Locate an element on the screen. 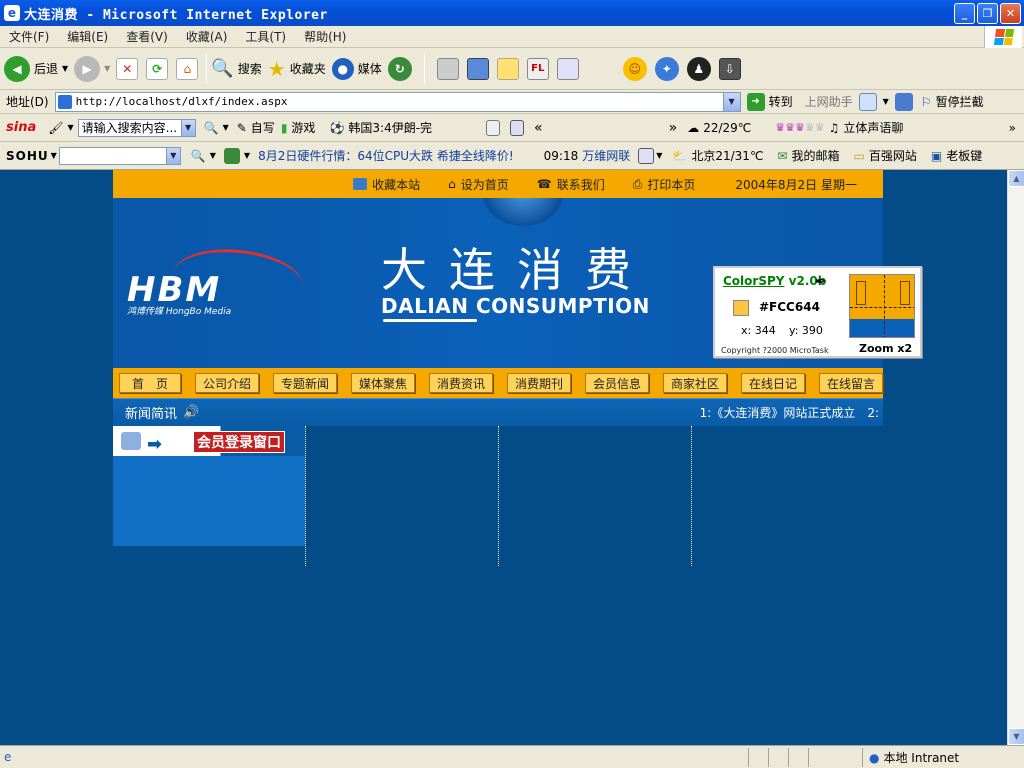  voice-chat-button: ♫ 立体声语聊 is located at coordinates (866, 127).